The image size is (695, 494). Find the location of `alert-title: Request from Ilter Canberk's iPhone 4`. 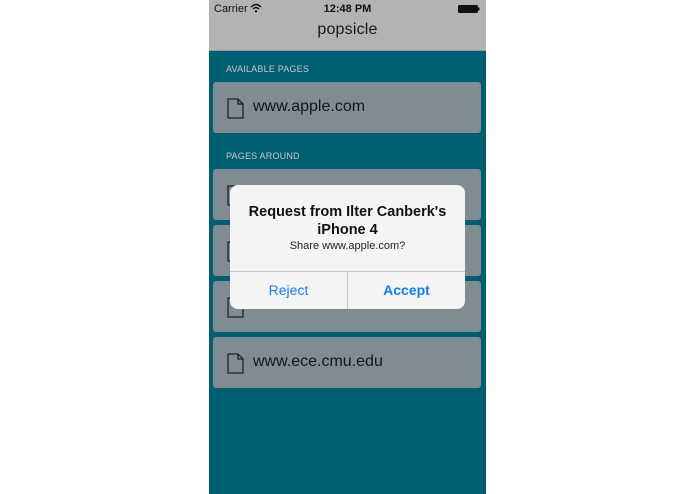

alert-title: Request from Ilter Canberk's iPhone 4 is located at coordinates (347, 221).